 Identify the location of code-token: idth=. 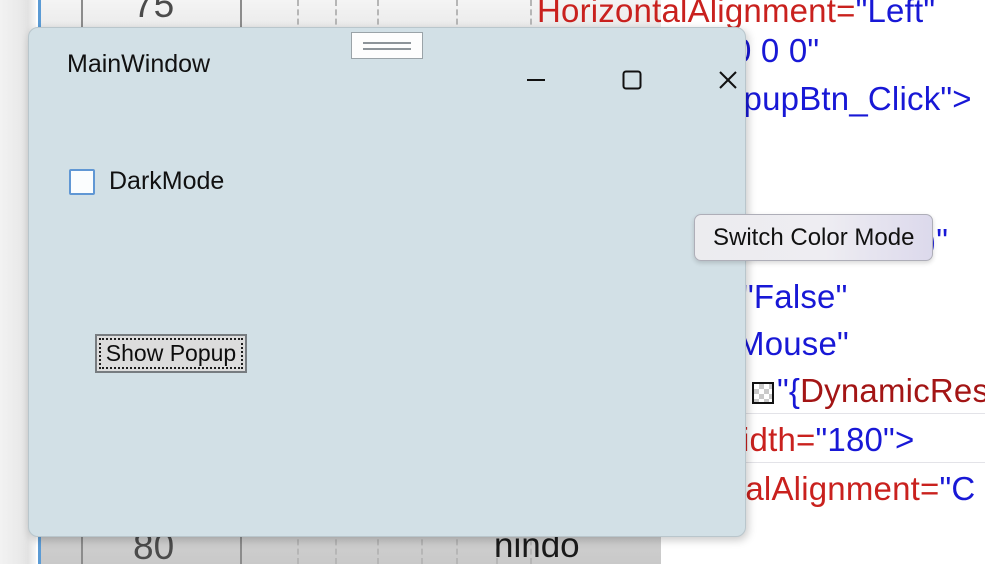
(779, 439).